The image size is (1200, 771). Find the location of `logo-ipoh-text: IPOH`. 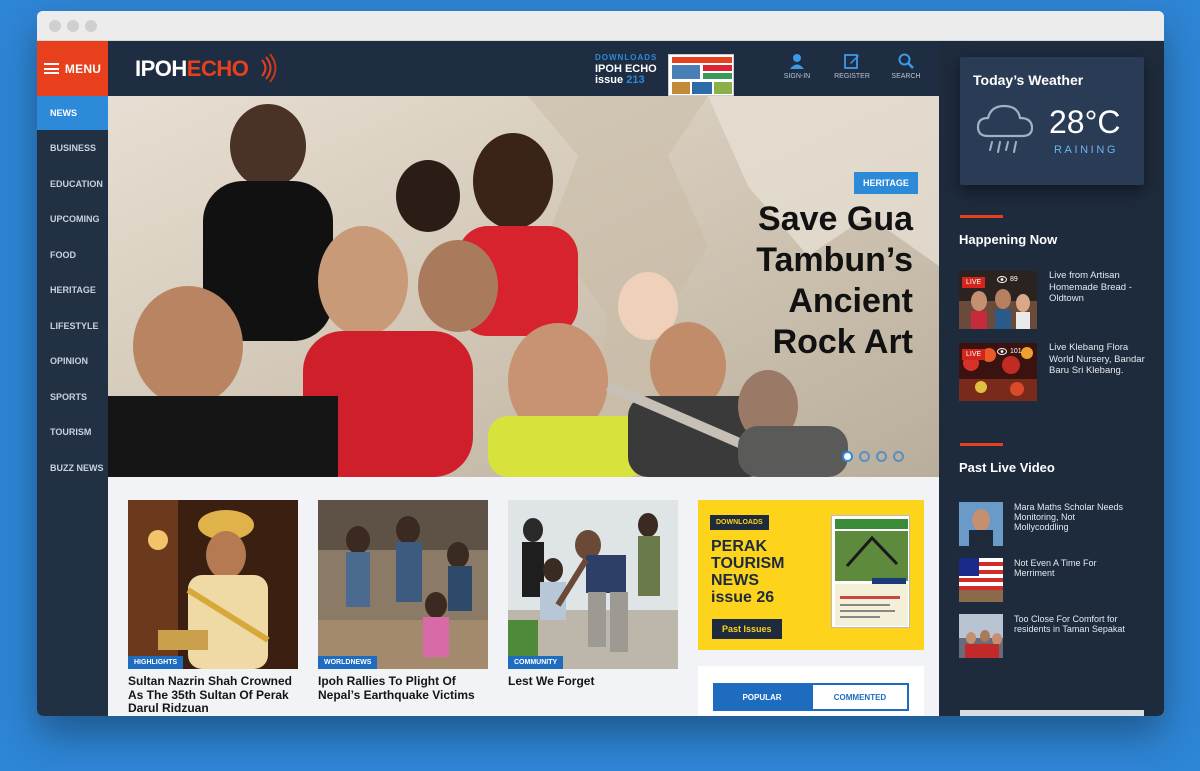

logo-ipoh-text: IPOH is located at coordinates (161, 68).